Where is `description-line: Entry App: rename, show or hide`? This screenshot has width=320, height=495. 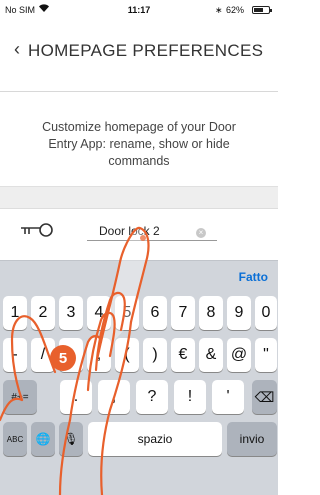
description-line: Entry App: rename, show or hide is located at coordinates (139, 144).